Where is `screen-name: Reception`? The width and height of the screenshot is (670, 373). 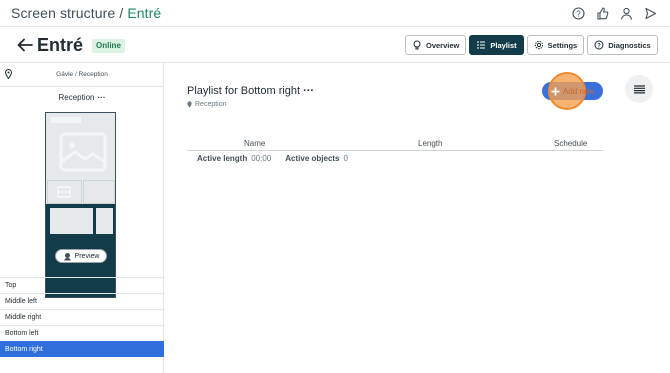 screen-name: Reception is located at coordinates (76, 97).